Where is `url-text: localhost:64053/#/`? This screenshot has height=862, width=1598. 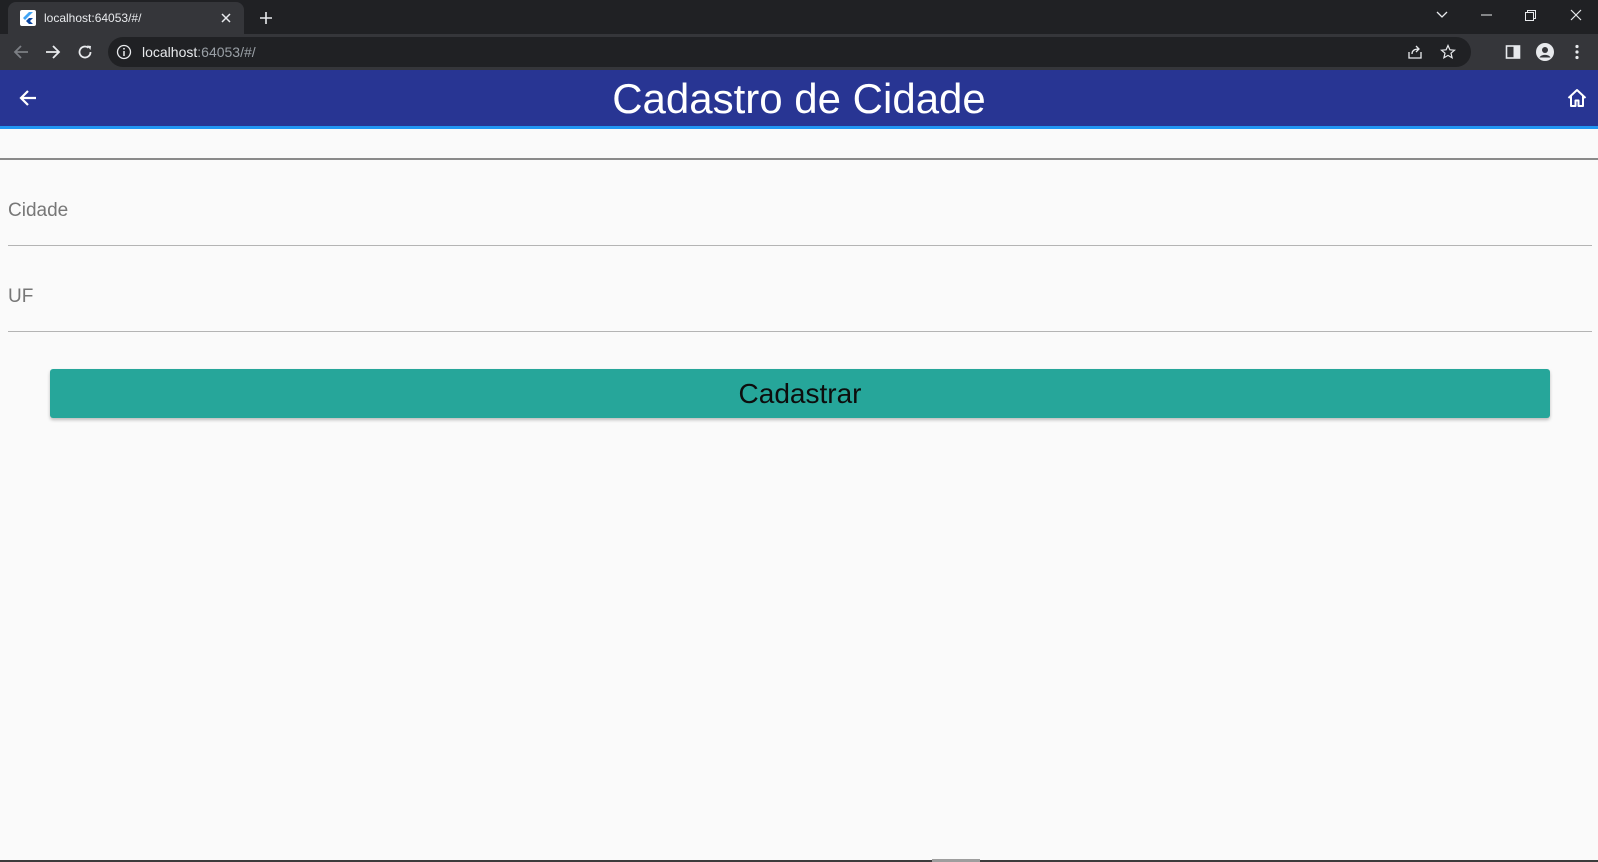 url-text: localhost:64053/#/ is located at coordinates (199, 52).